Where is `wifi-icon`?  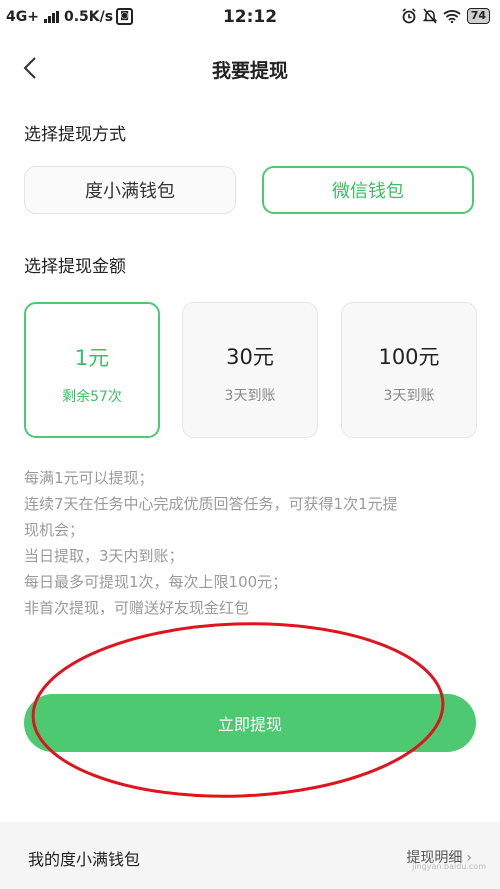 wifi-icon is located at coordinates (452, 16).